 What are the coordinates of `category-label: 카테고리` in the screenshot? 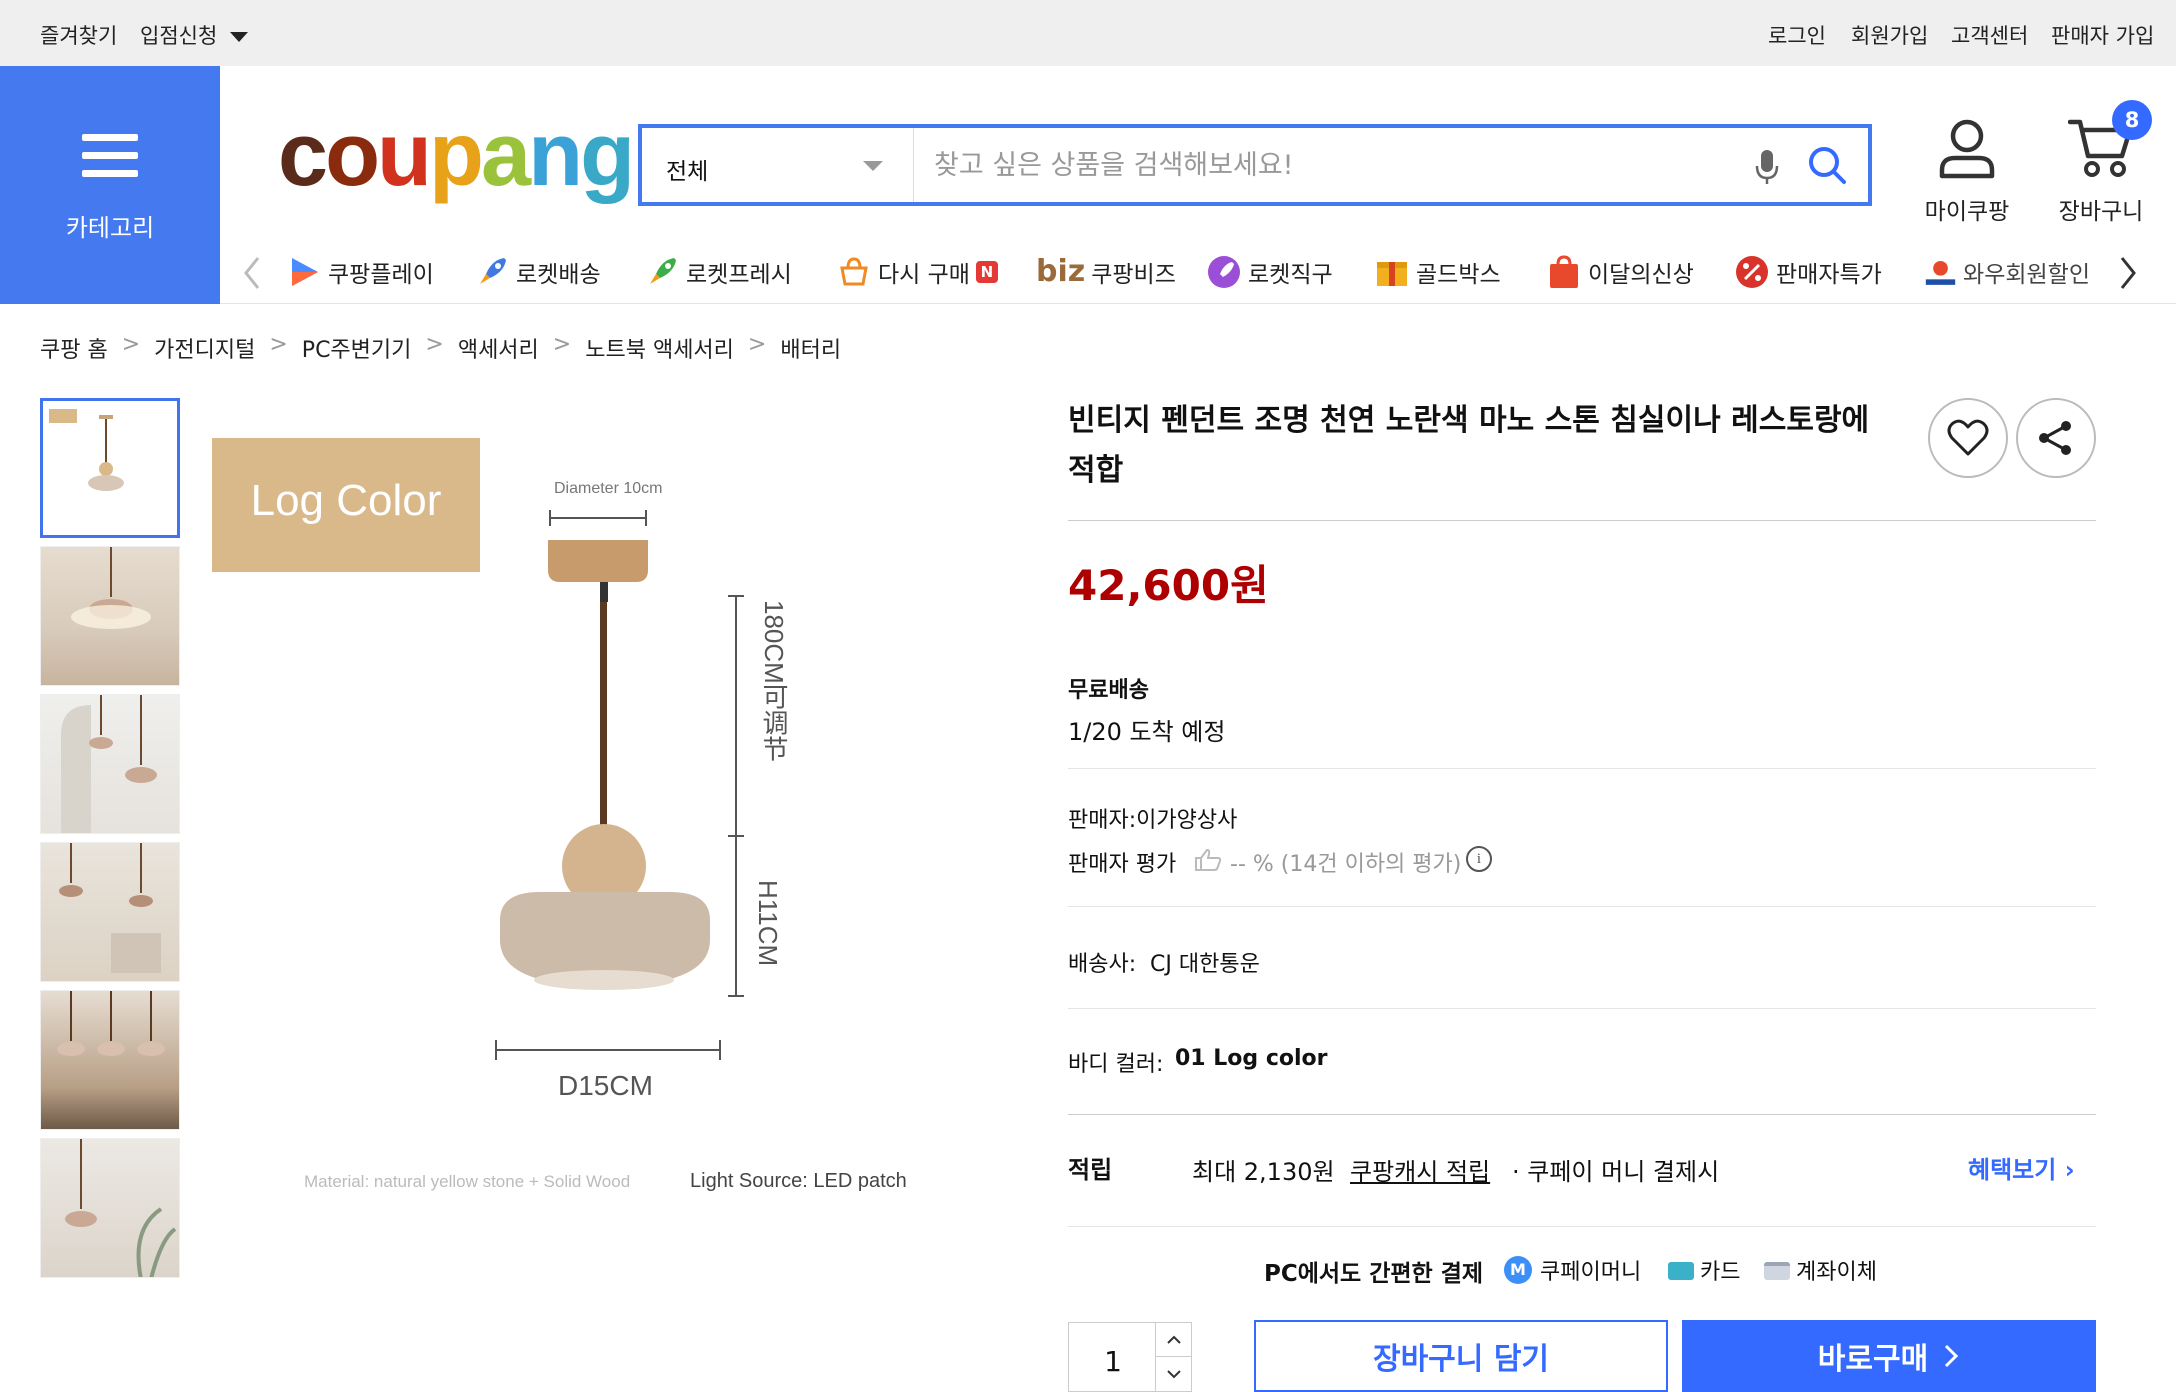 It's located at (110, 228).